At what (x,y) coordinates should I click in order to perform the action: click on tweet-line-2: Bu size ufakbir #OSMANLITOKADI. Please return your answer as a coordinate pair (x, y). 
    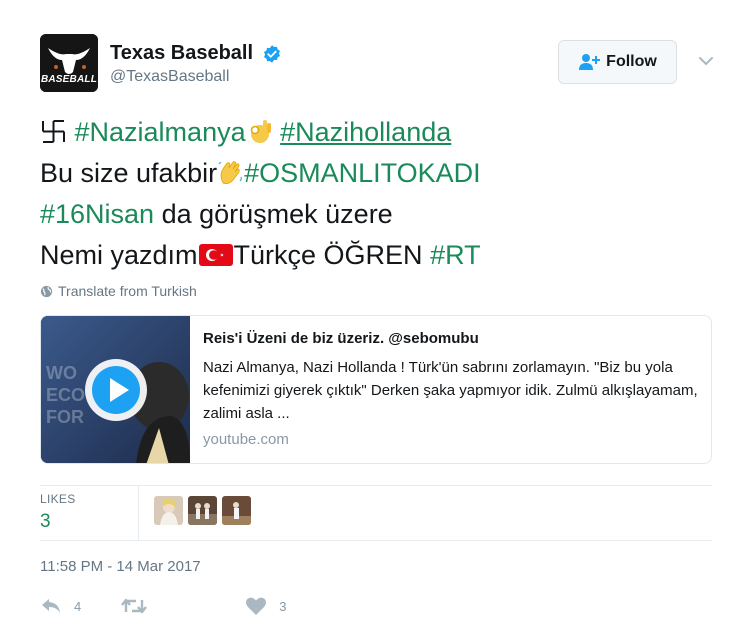
    Looking at the image, I should click on (380, 173).